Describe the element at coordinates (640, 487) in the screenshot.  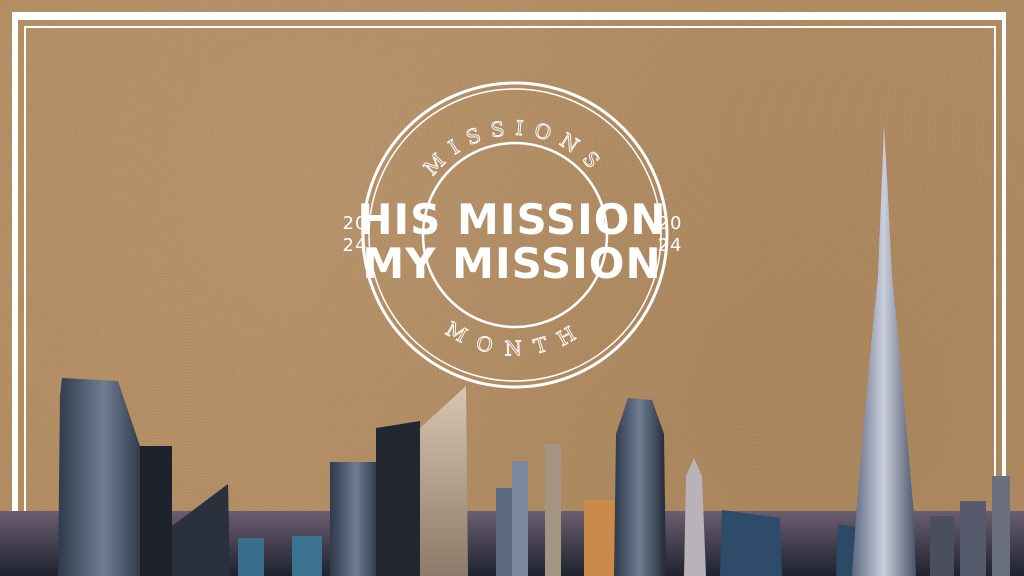
I see `tower-tall-center` at that location.